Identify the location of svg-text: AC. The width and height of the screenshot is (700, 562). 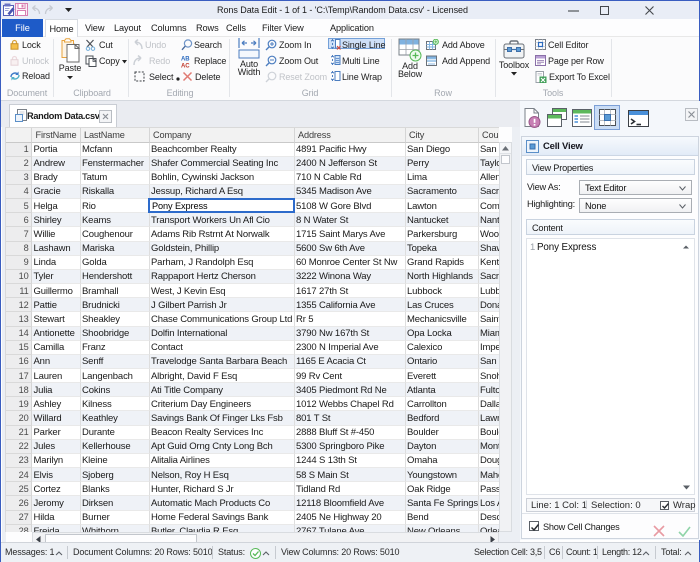
(185, 66).